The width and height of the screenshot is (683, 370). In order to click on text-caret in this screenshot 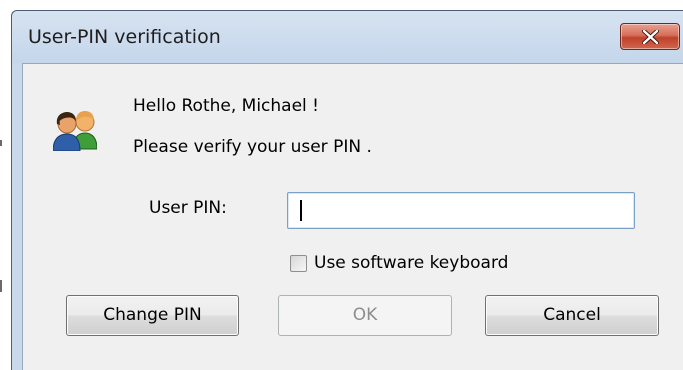, I will do `click(301, 210)`.